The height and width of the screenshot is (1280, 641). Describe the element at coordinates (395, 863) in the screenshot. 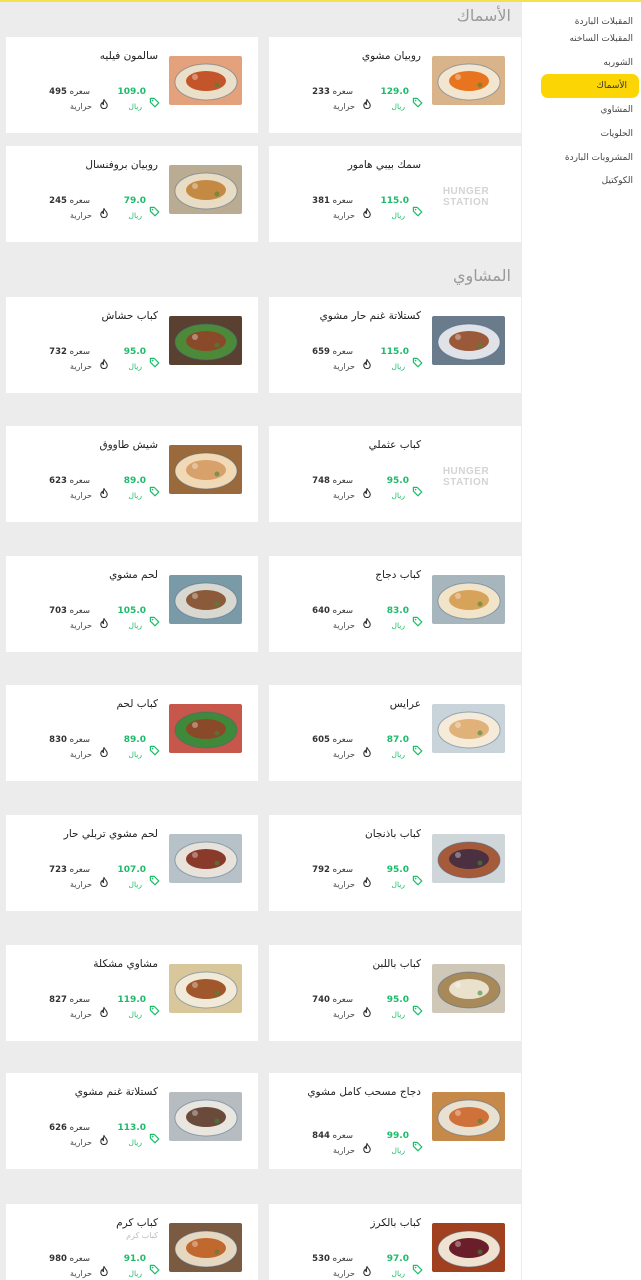

I see `menu-item-card: كباب باذنجان 95.0 ريال سعره 792 حرارية` at that location.